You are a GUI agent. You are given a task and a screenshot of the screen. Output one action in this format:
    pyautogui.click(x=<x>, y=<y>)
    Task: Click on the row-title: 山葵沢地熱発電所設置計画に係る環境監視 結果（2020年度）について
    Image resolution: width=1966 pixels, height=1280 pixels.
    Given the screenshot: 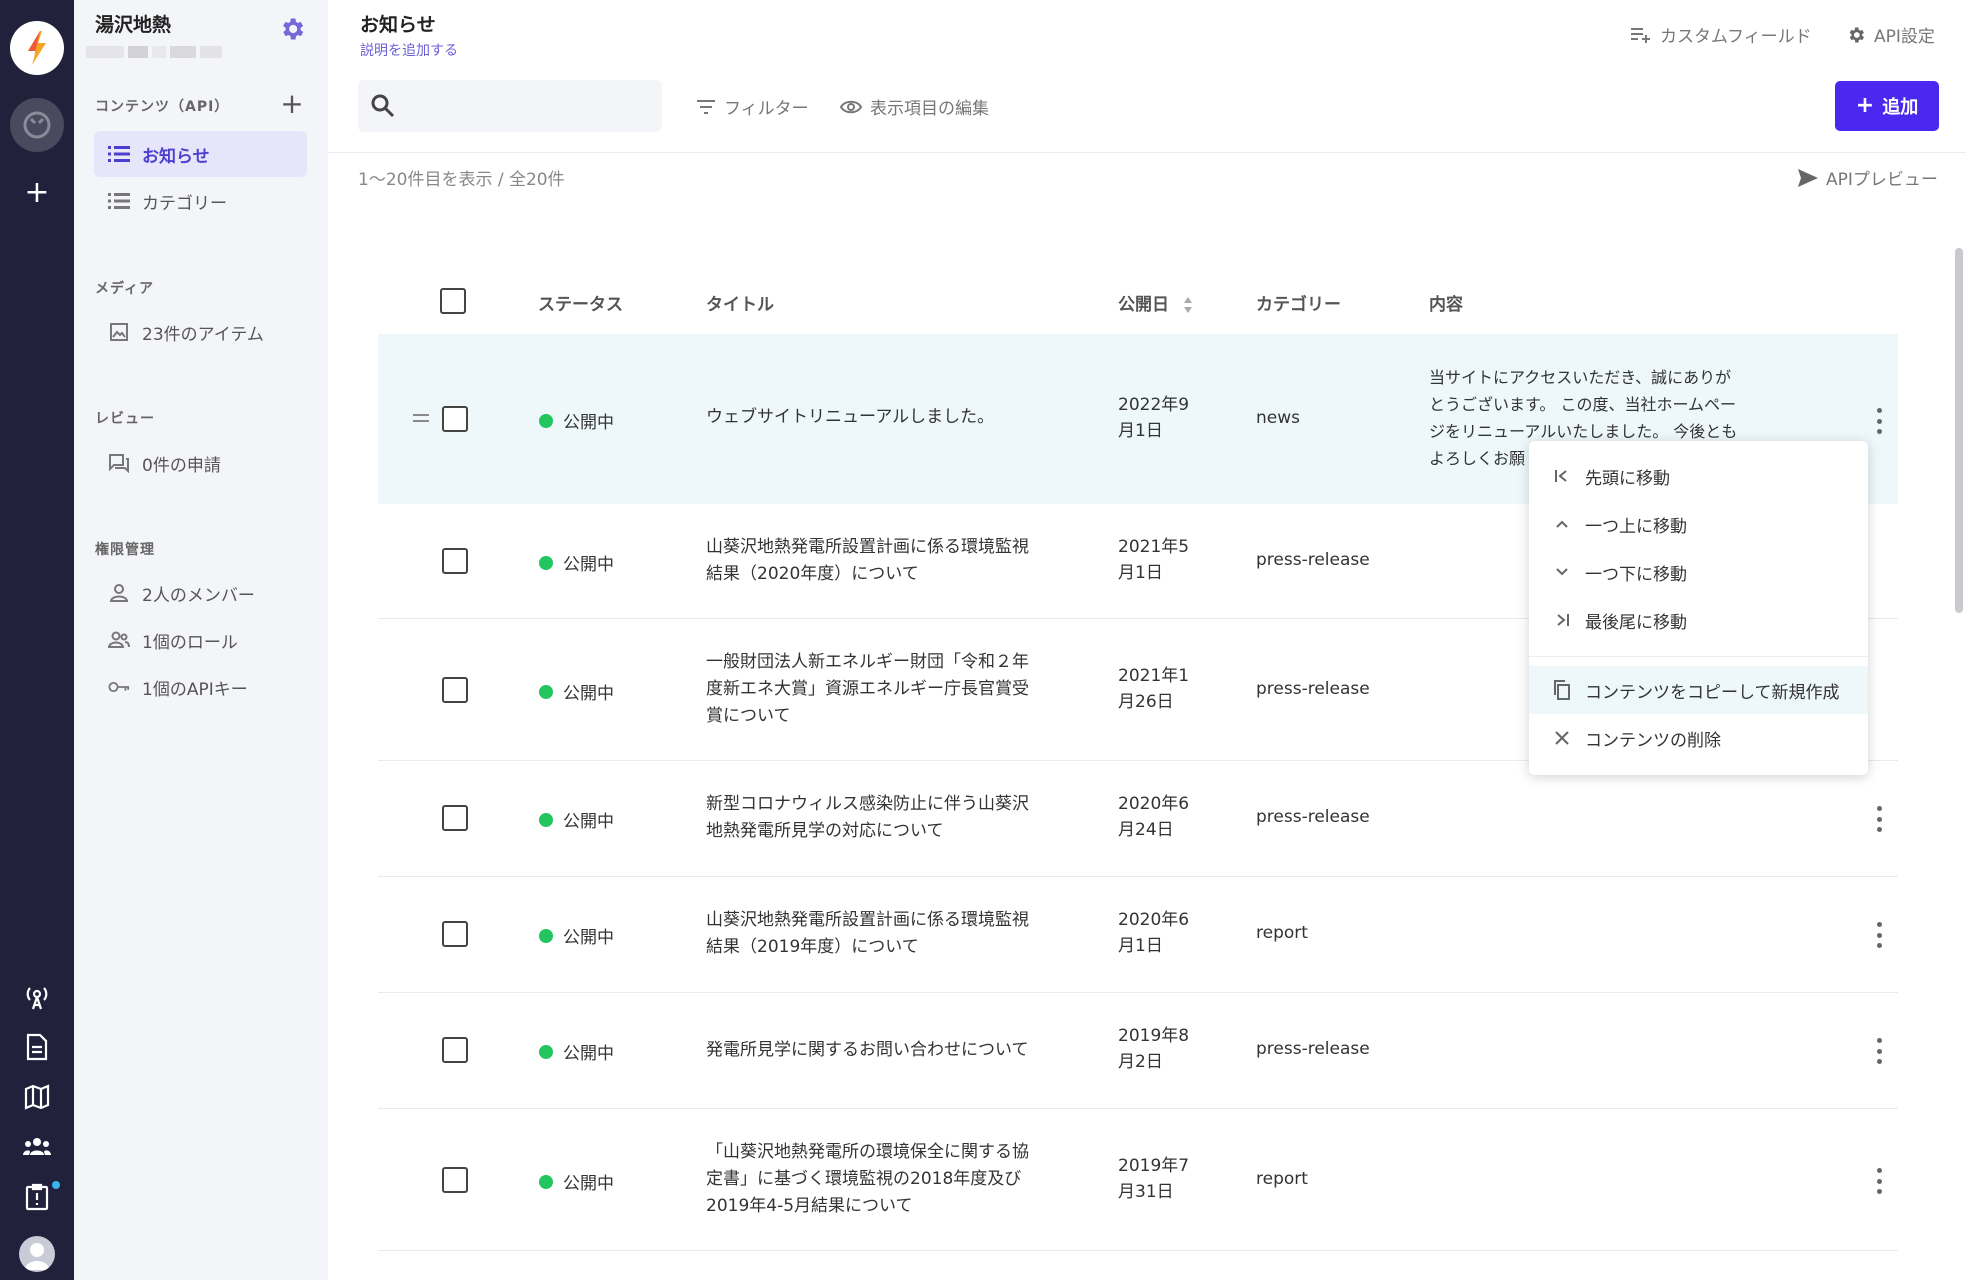 What is the action you would take?
    pyautogui.click(x=881, y=561)
    